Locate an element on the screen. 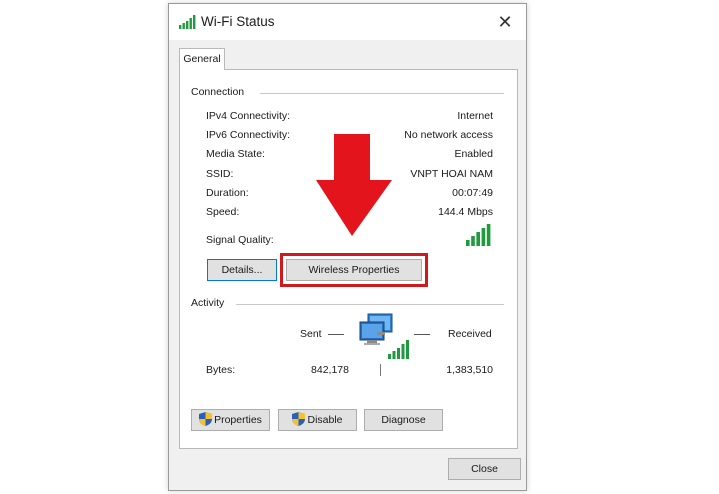 The width and height of the screenshot is (719, 494). speed-label: Speed: is located at coordinates (223, 212).